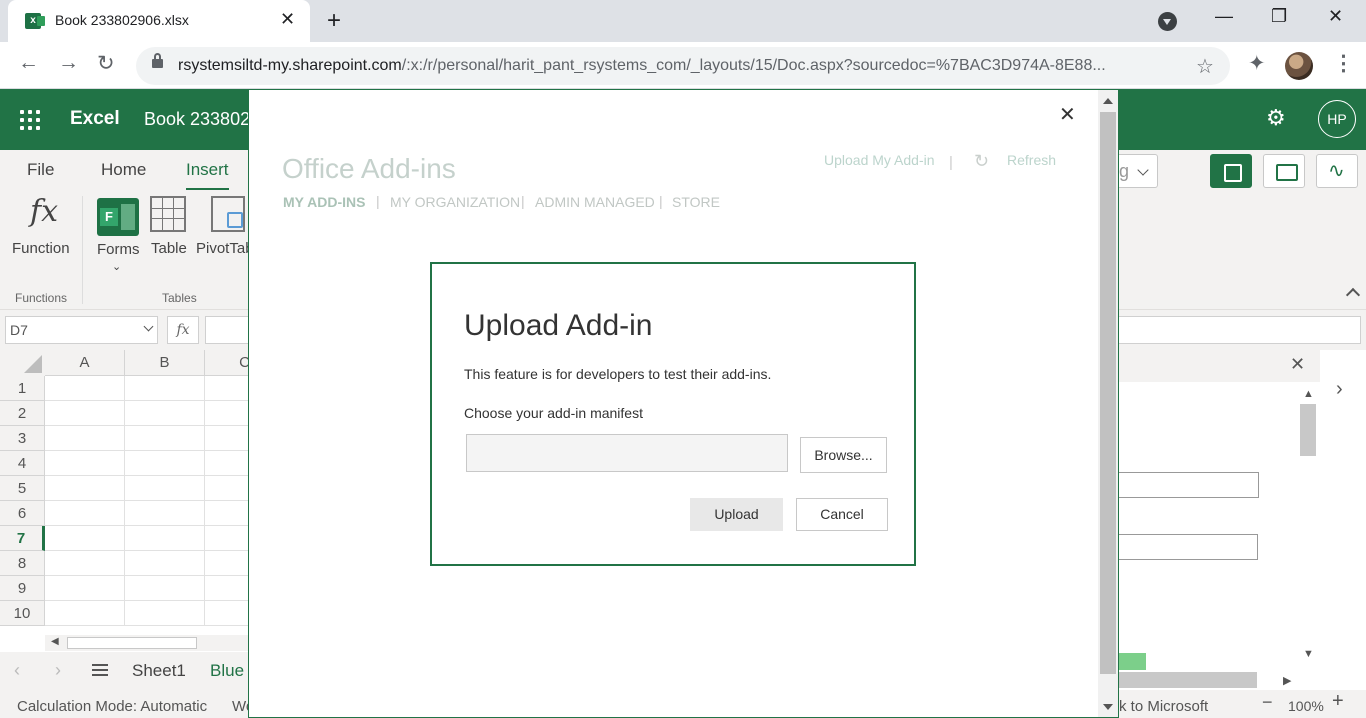  Describe the element at coordinates (165, 363) in the screenshot. I see `column-header: B` at that location.